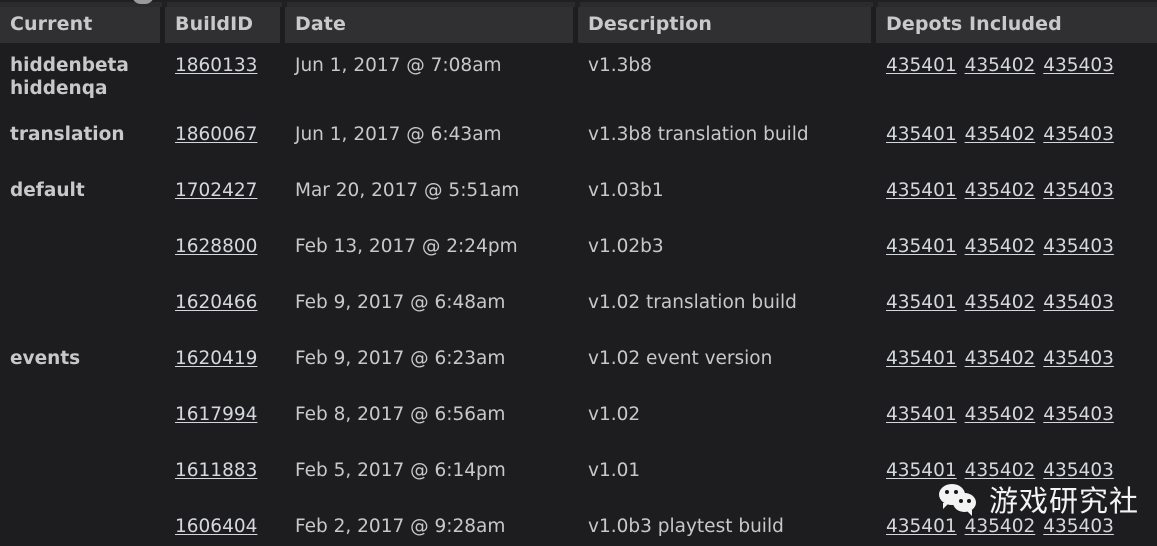 This screenshot has height=546, width=1157. Describe the element at coordinates (431, 420) in the screenshot. I see `cell-date: Feb 8, 2017 @ 6:56am` at that location.